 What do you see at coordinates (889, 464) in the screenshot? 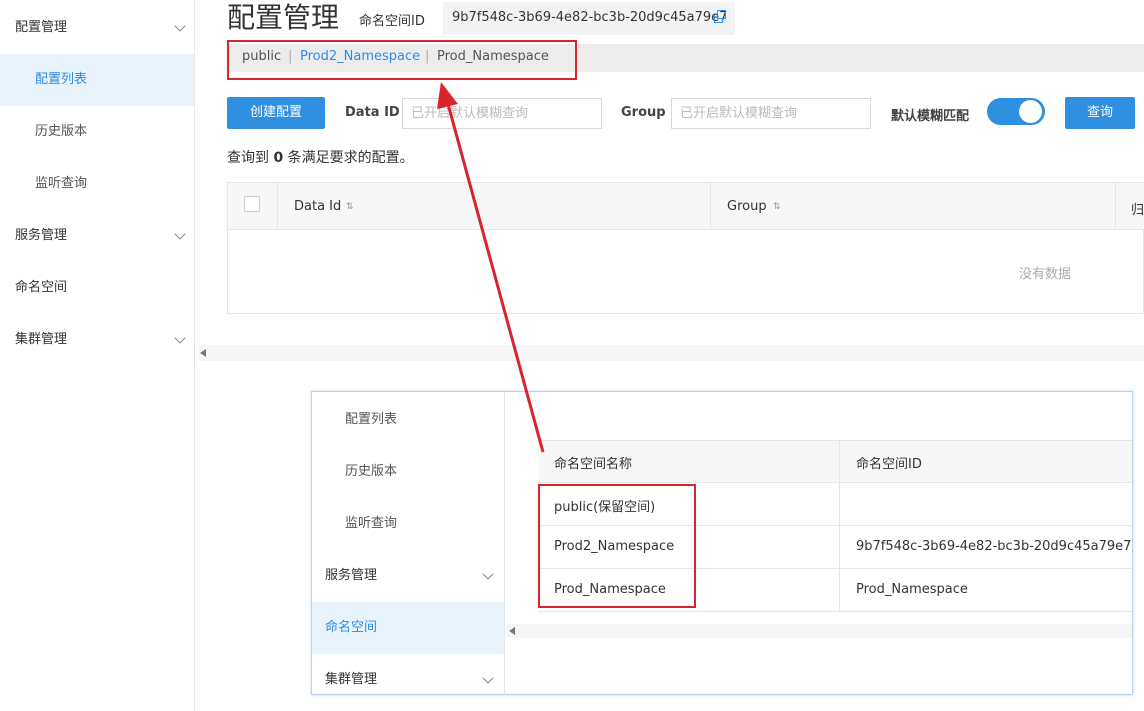
I see `column-header-namespace-id: 命名空间ID` at bounding box center [889, 464].